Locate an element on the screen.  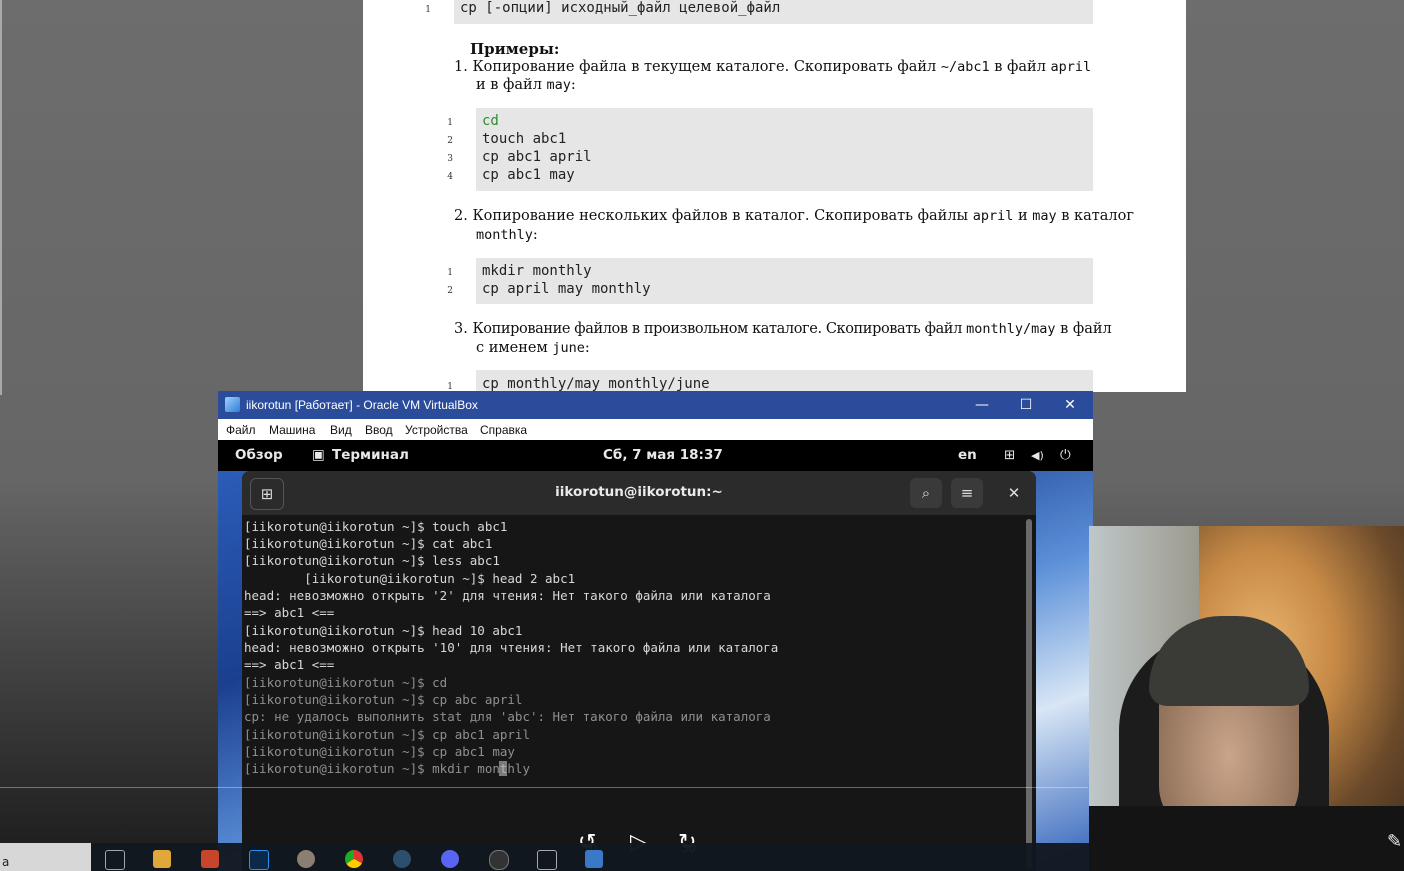
webcam-overlay: ✎ is located at coordinates (1246, 698).